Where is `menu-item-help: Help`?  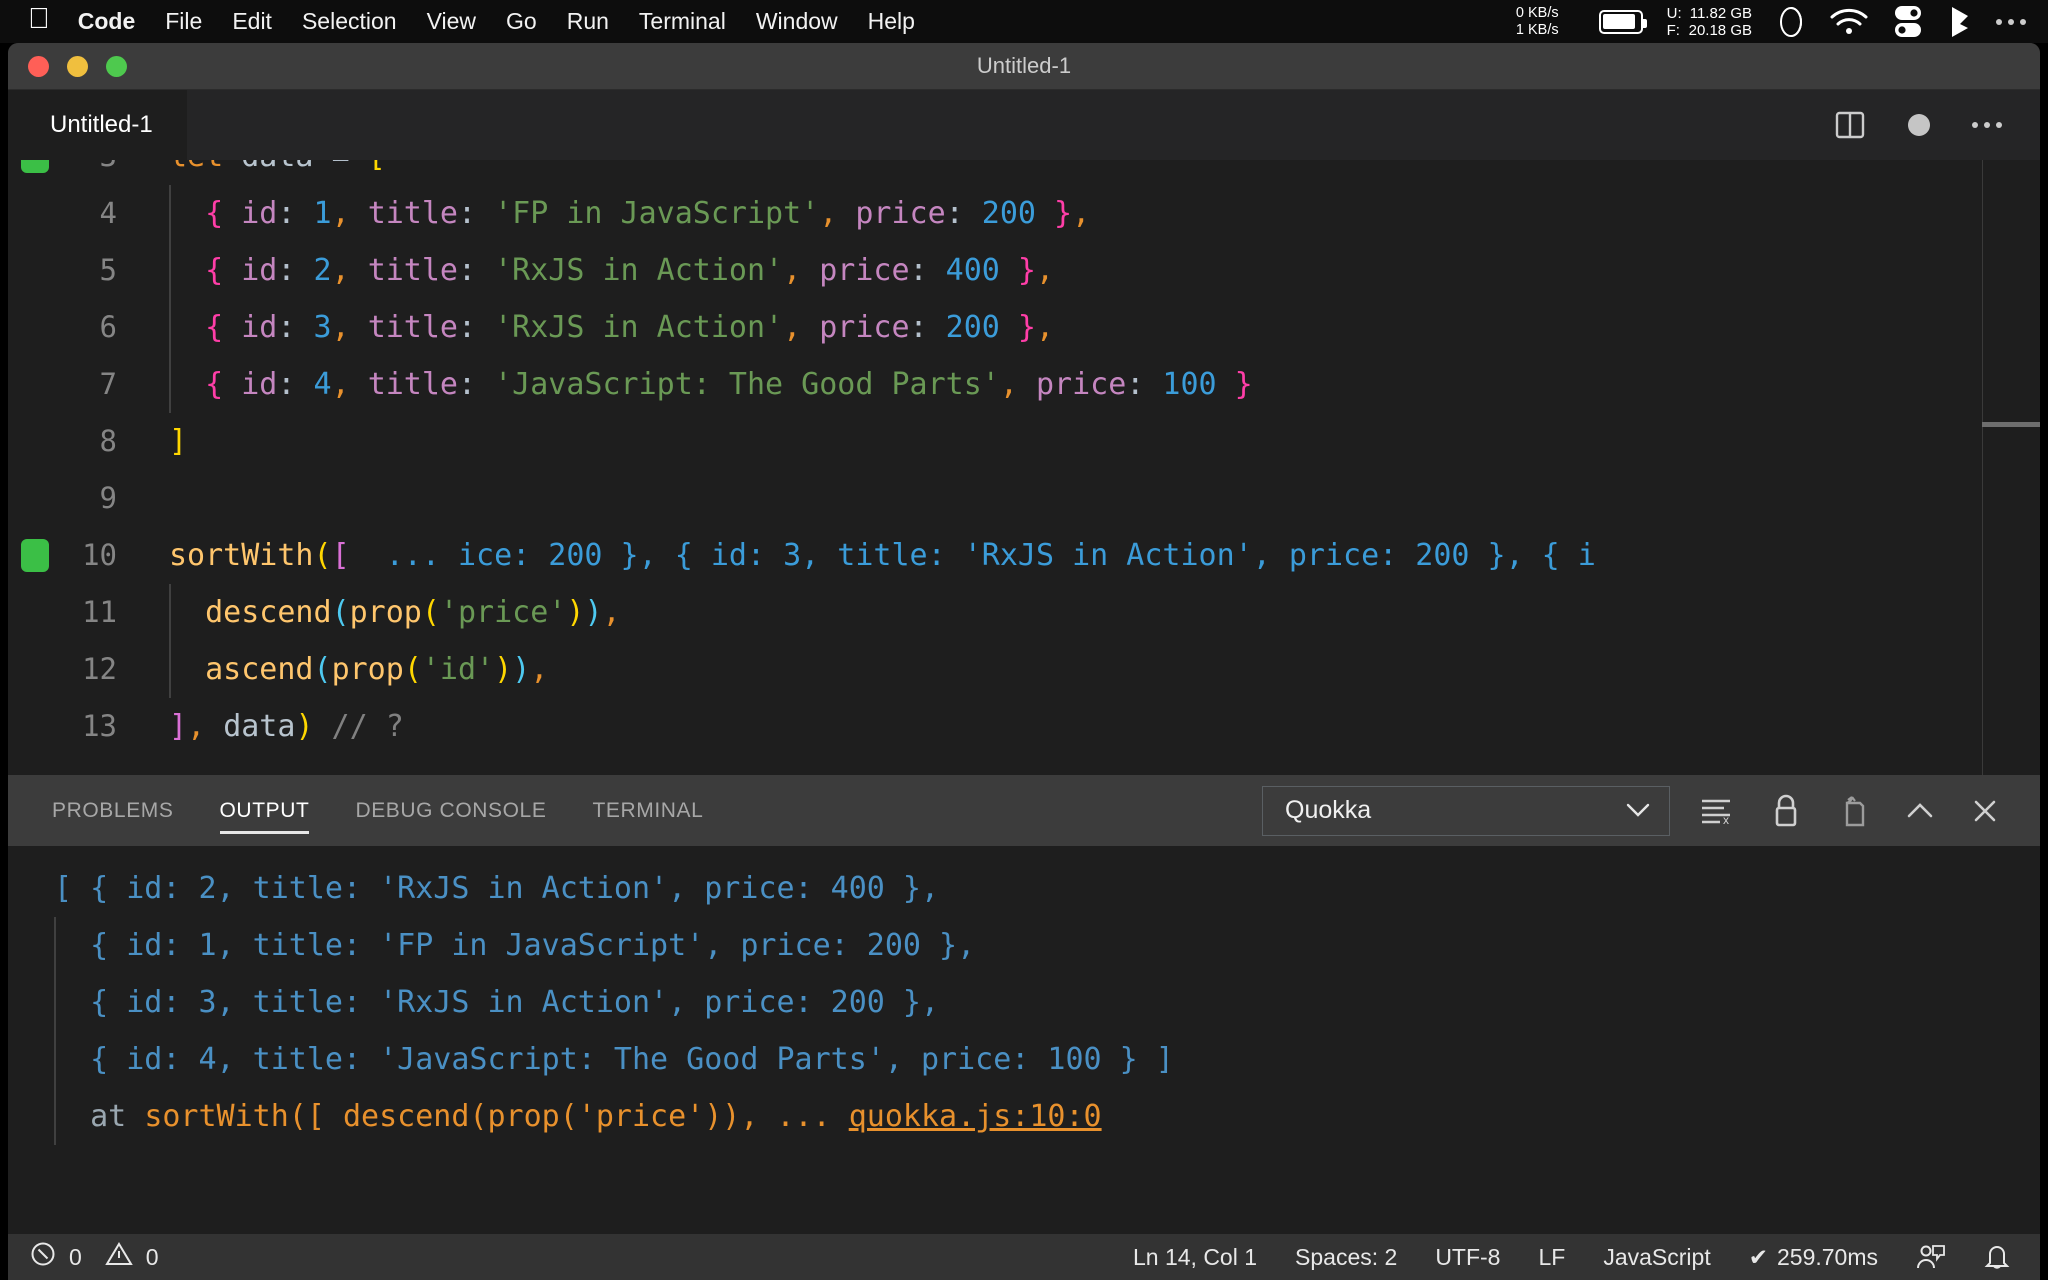 menu-item-help: Help is located at coordinates (891, 21).